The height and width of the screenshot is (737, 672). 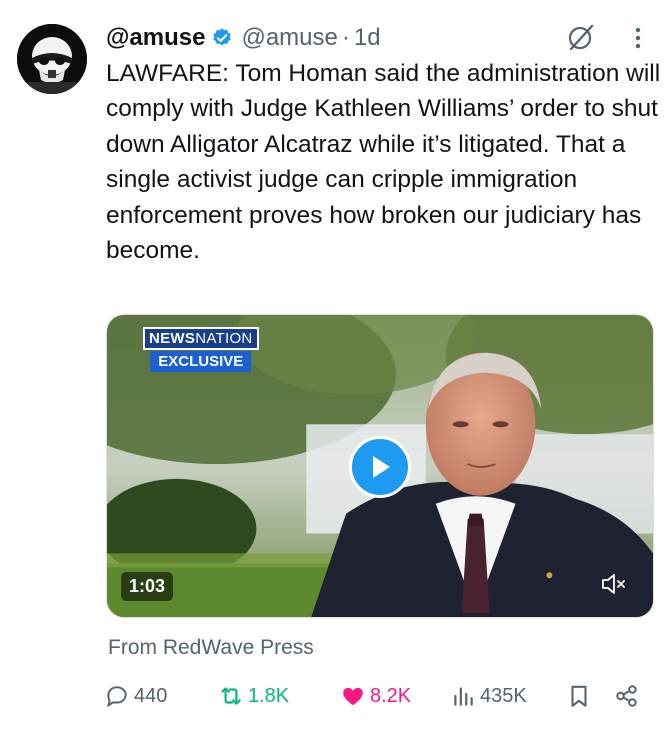 I want to click on brand-bold: NEWS, so click(x=172, y=338).